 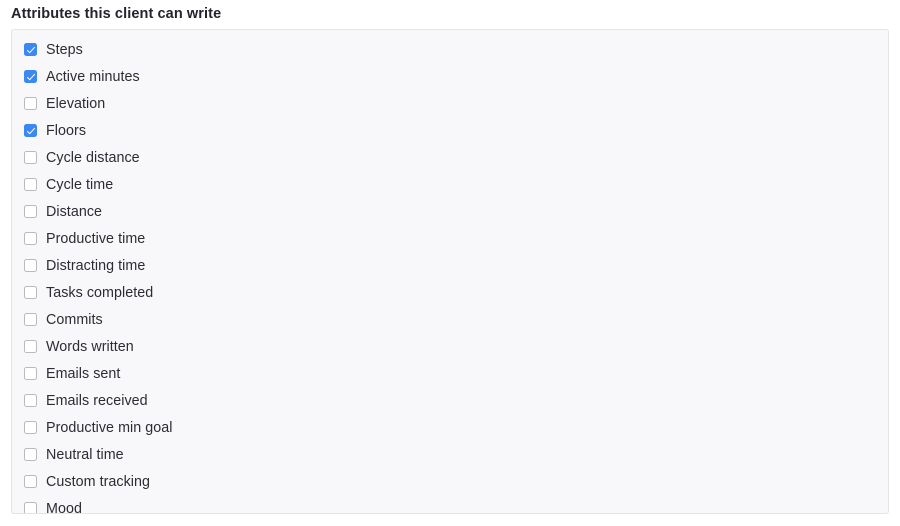 What do you see at coordinates (74, 319) in the screenshot?
I see `attribute-label: Commits` at bounding box center [74, 319].